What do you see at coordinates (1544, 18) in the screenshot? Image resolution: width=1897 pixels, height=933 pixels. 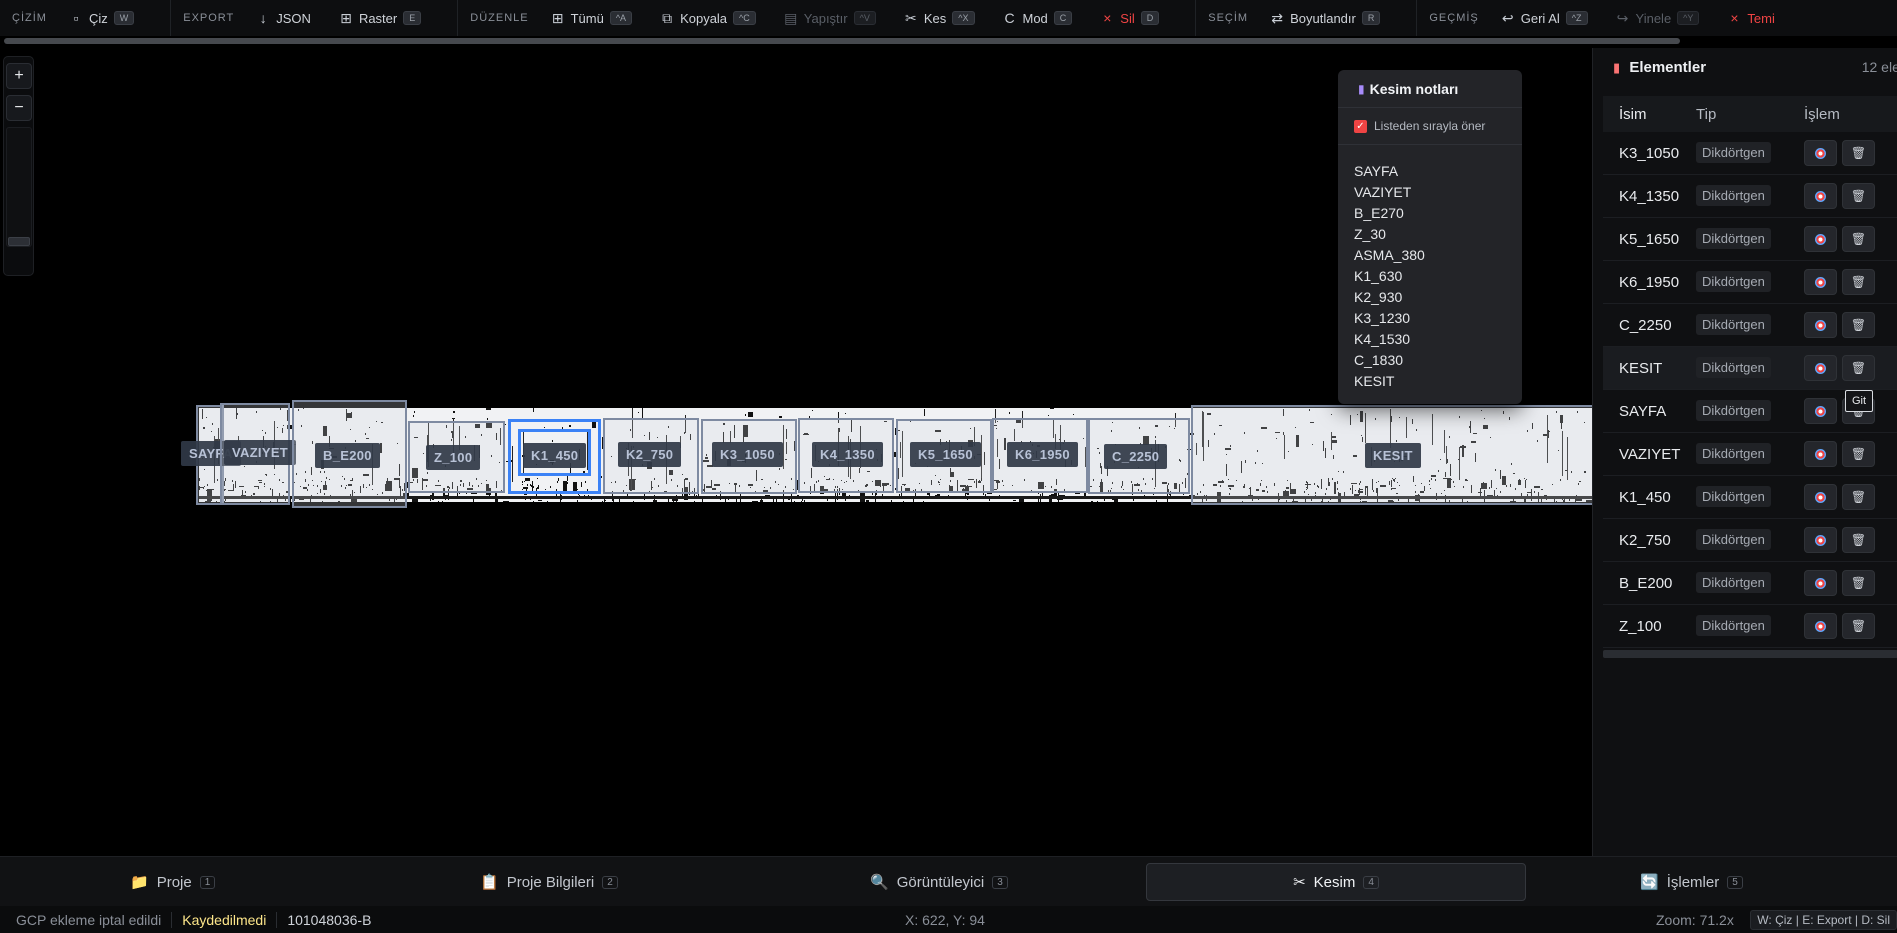 I see `geri-al-button: ↩ Geri Al ^Z` at bounding box center [1544, 18].